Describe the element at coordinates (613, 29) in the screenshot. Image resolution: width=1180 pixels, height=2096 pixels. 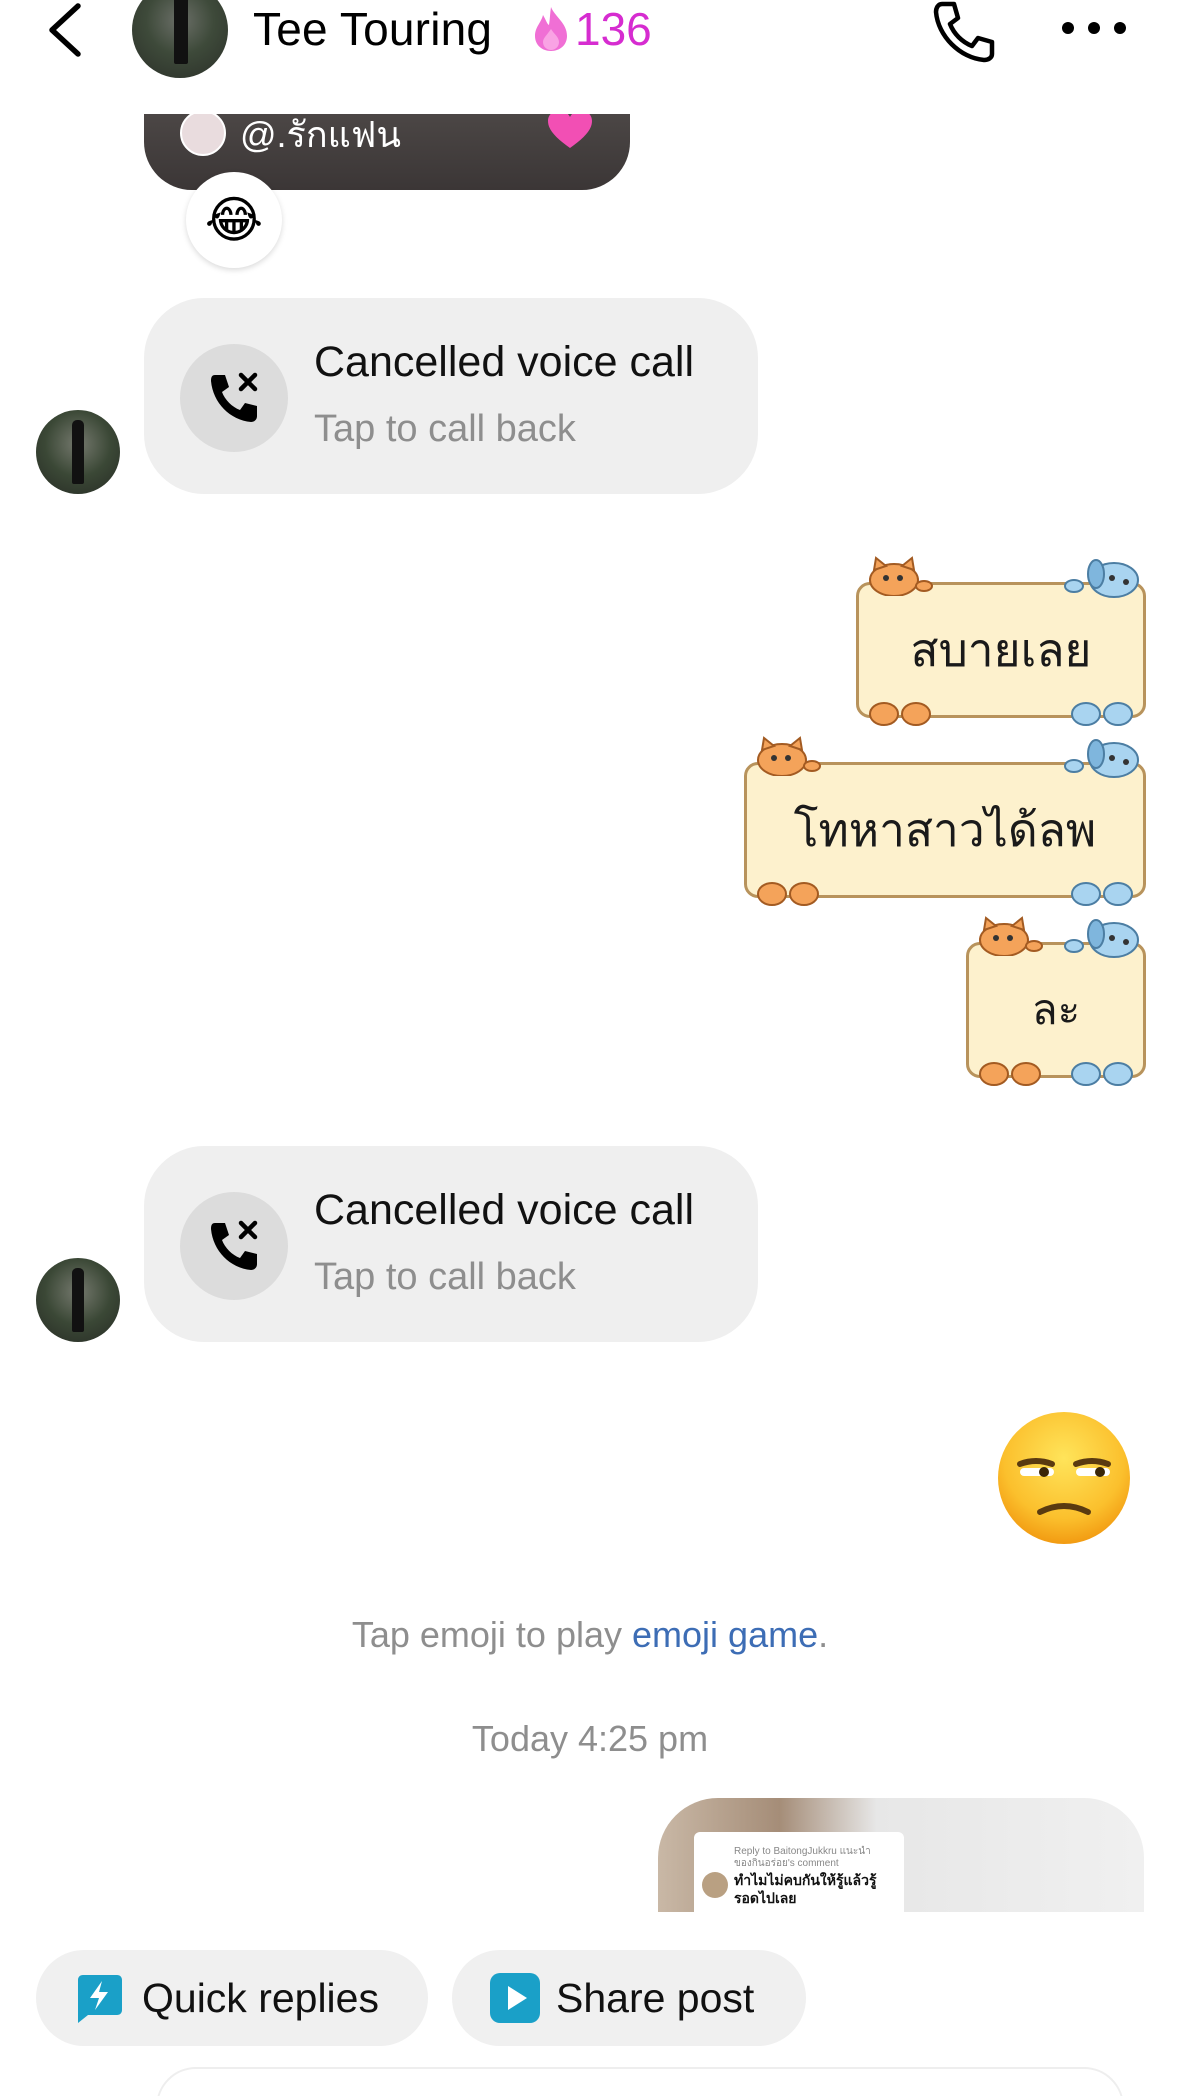
I see `streak-count: 136` at that location.